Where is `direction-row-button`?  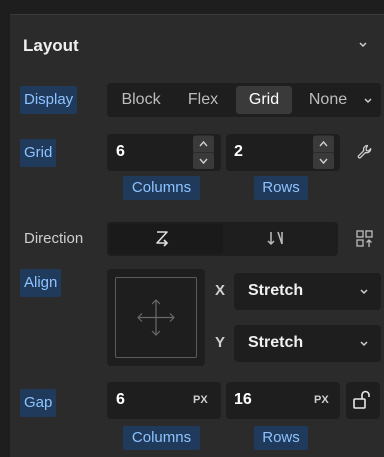
direction-row-button is located at coordinates (166, 239).